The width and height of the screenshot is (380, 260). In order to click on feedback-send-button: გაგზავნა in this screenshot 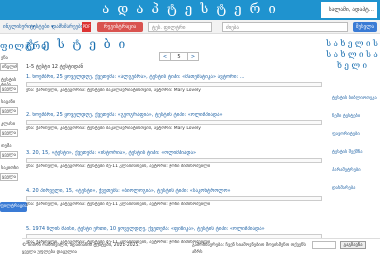, I will do `click(353, 245)`.